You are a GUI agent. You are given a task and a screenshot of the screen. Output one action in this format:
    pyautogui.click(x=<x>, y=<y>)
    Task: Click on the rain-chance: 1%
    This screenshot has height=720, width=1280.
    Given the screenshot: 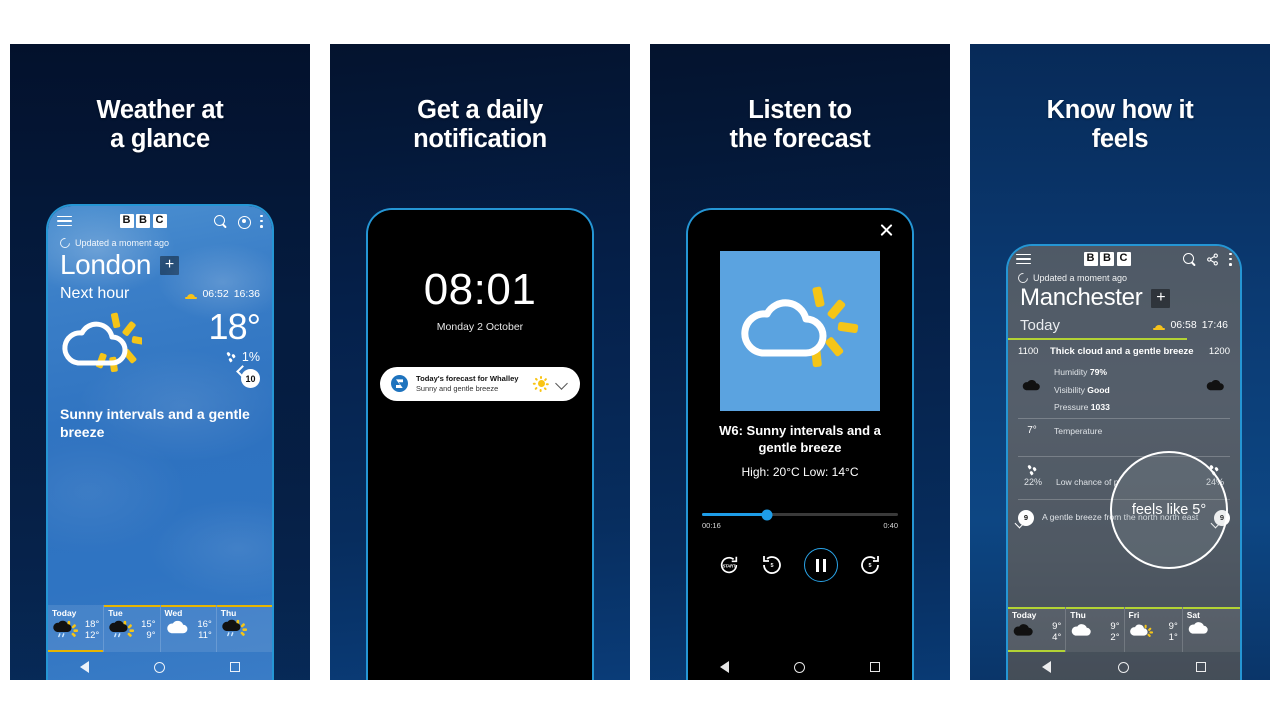 What is the action you would take?
    pyautogui.click(x=234, y=357)
    